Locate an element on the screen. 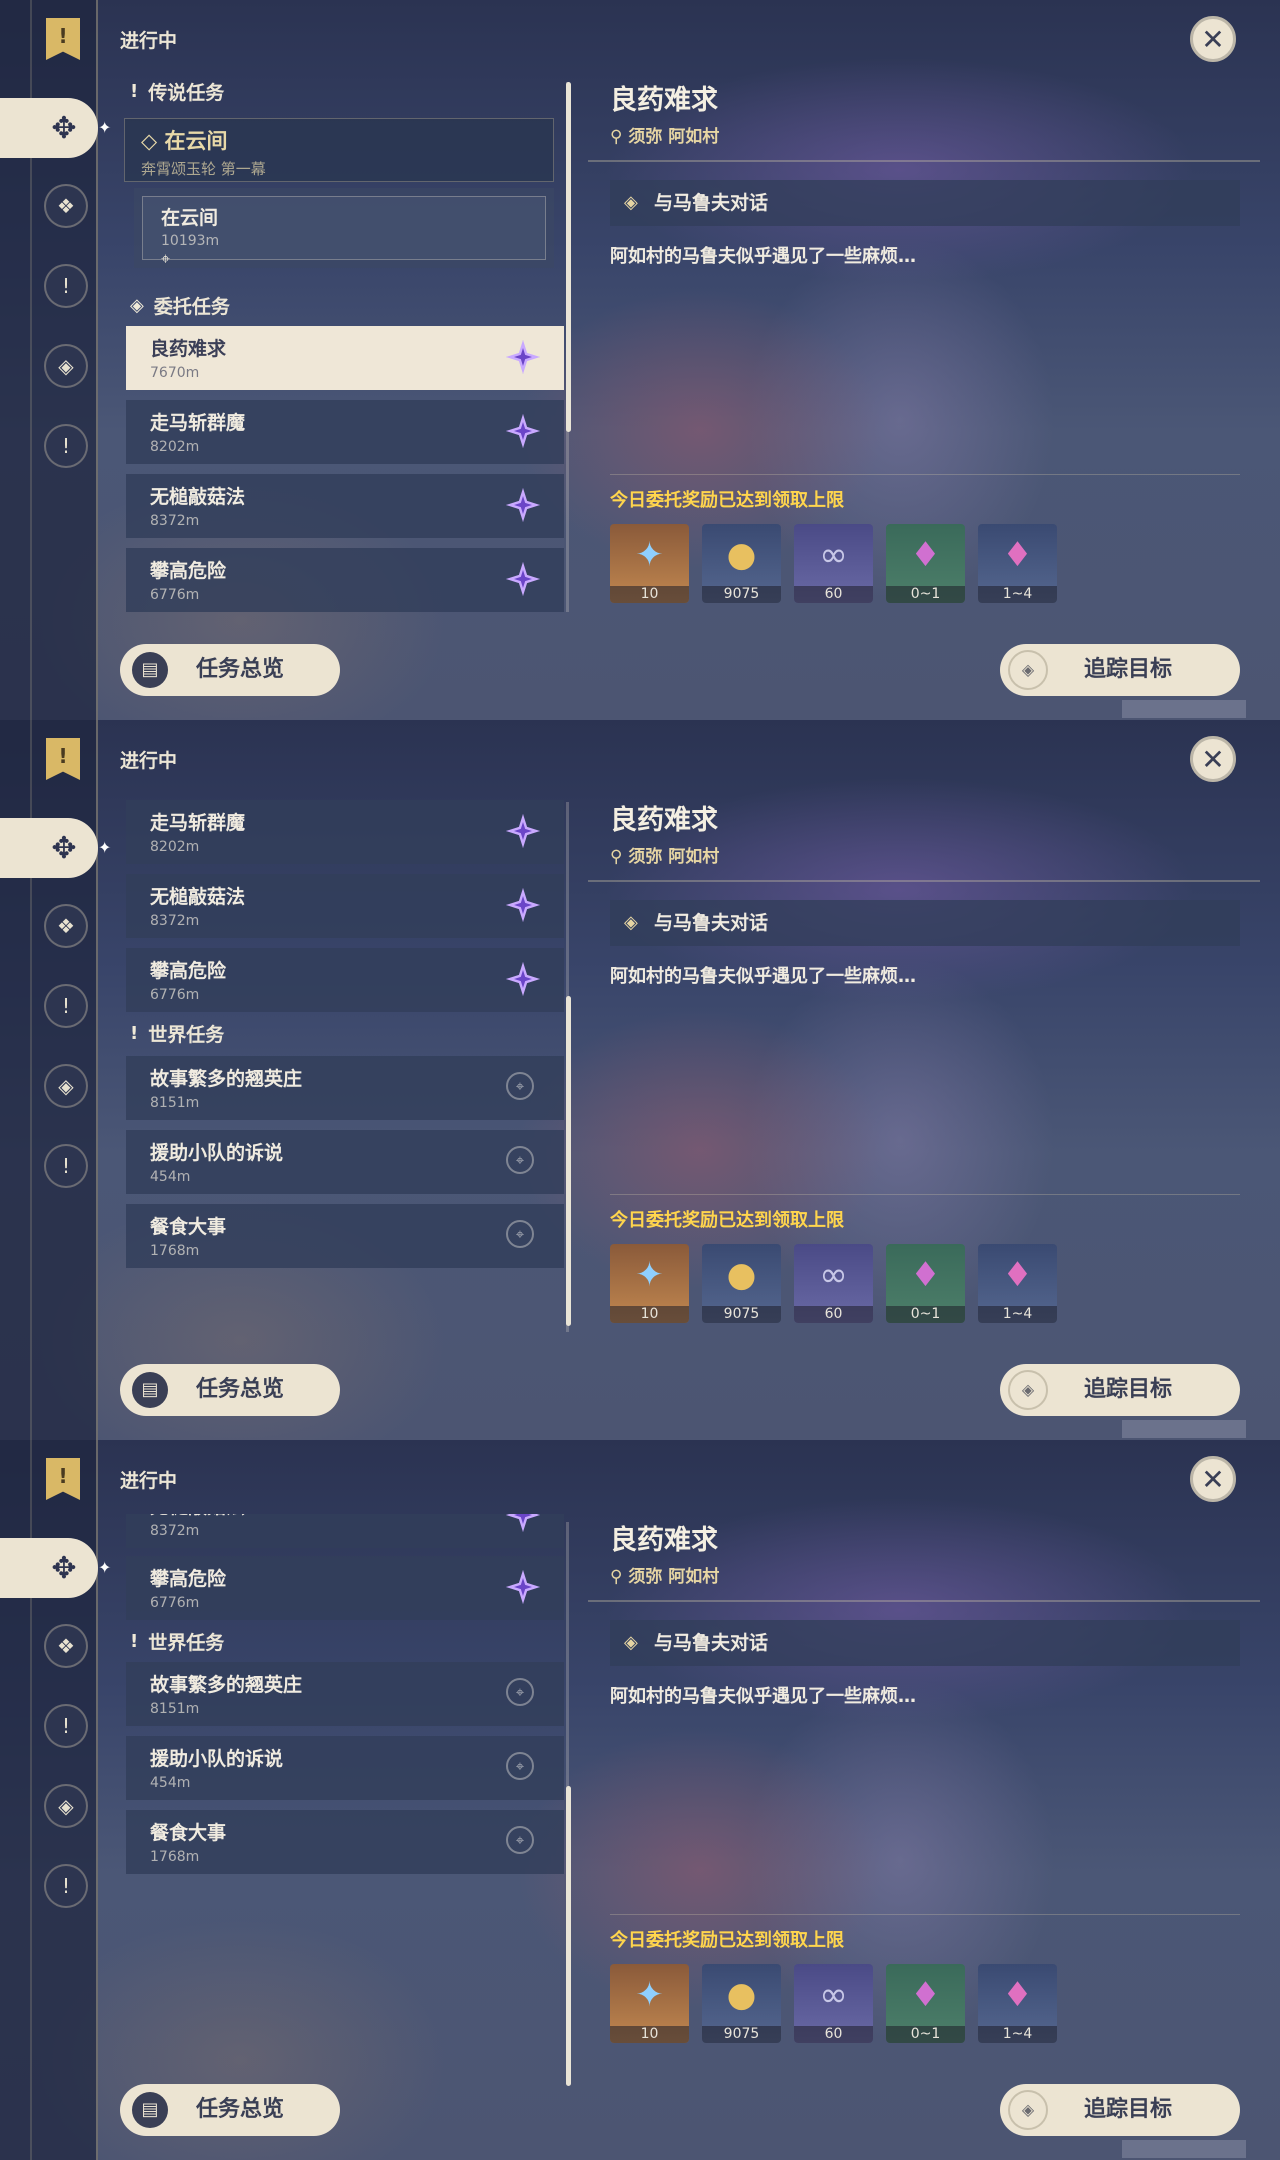  mora-coin-icon: ● is located at coordinates (741, 1275).